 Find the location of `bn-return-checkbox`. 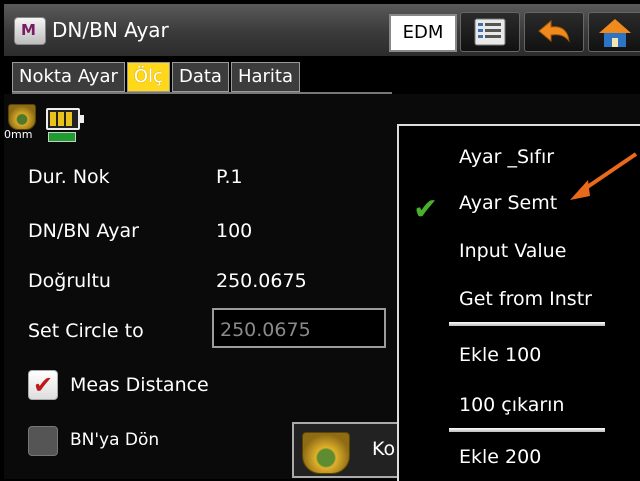

bn-return-checkbox is located at coordinates (43, 441).